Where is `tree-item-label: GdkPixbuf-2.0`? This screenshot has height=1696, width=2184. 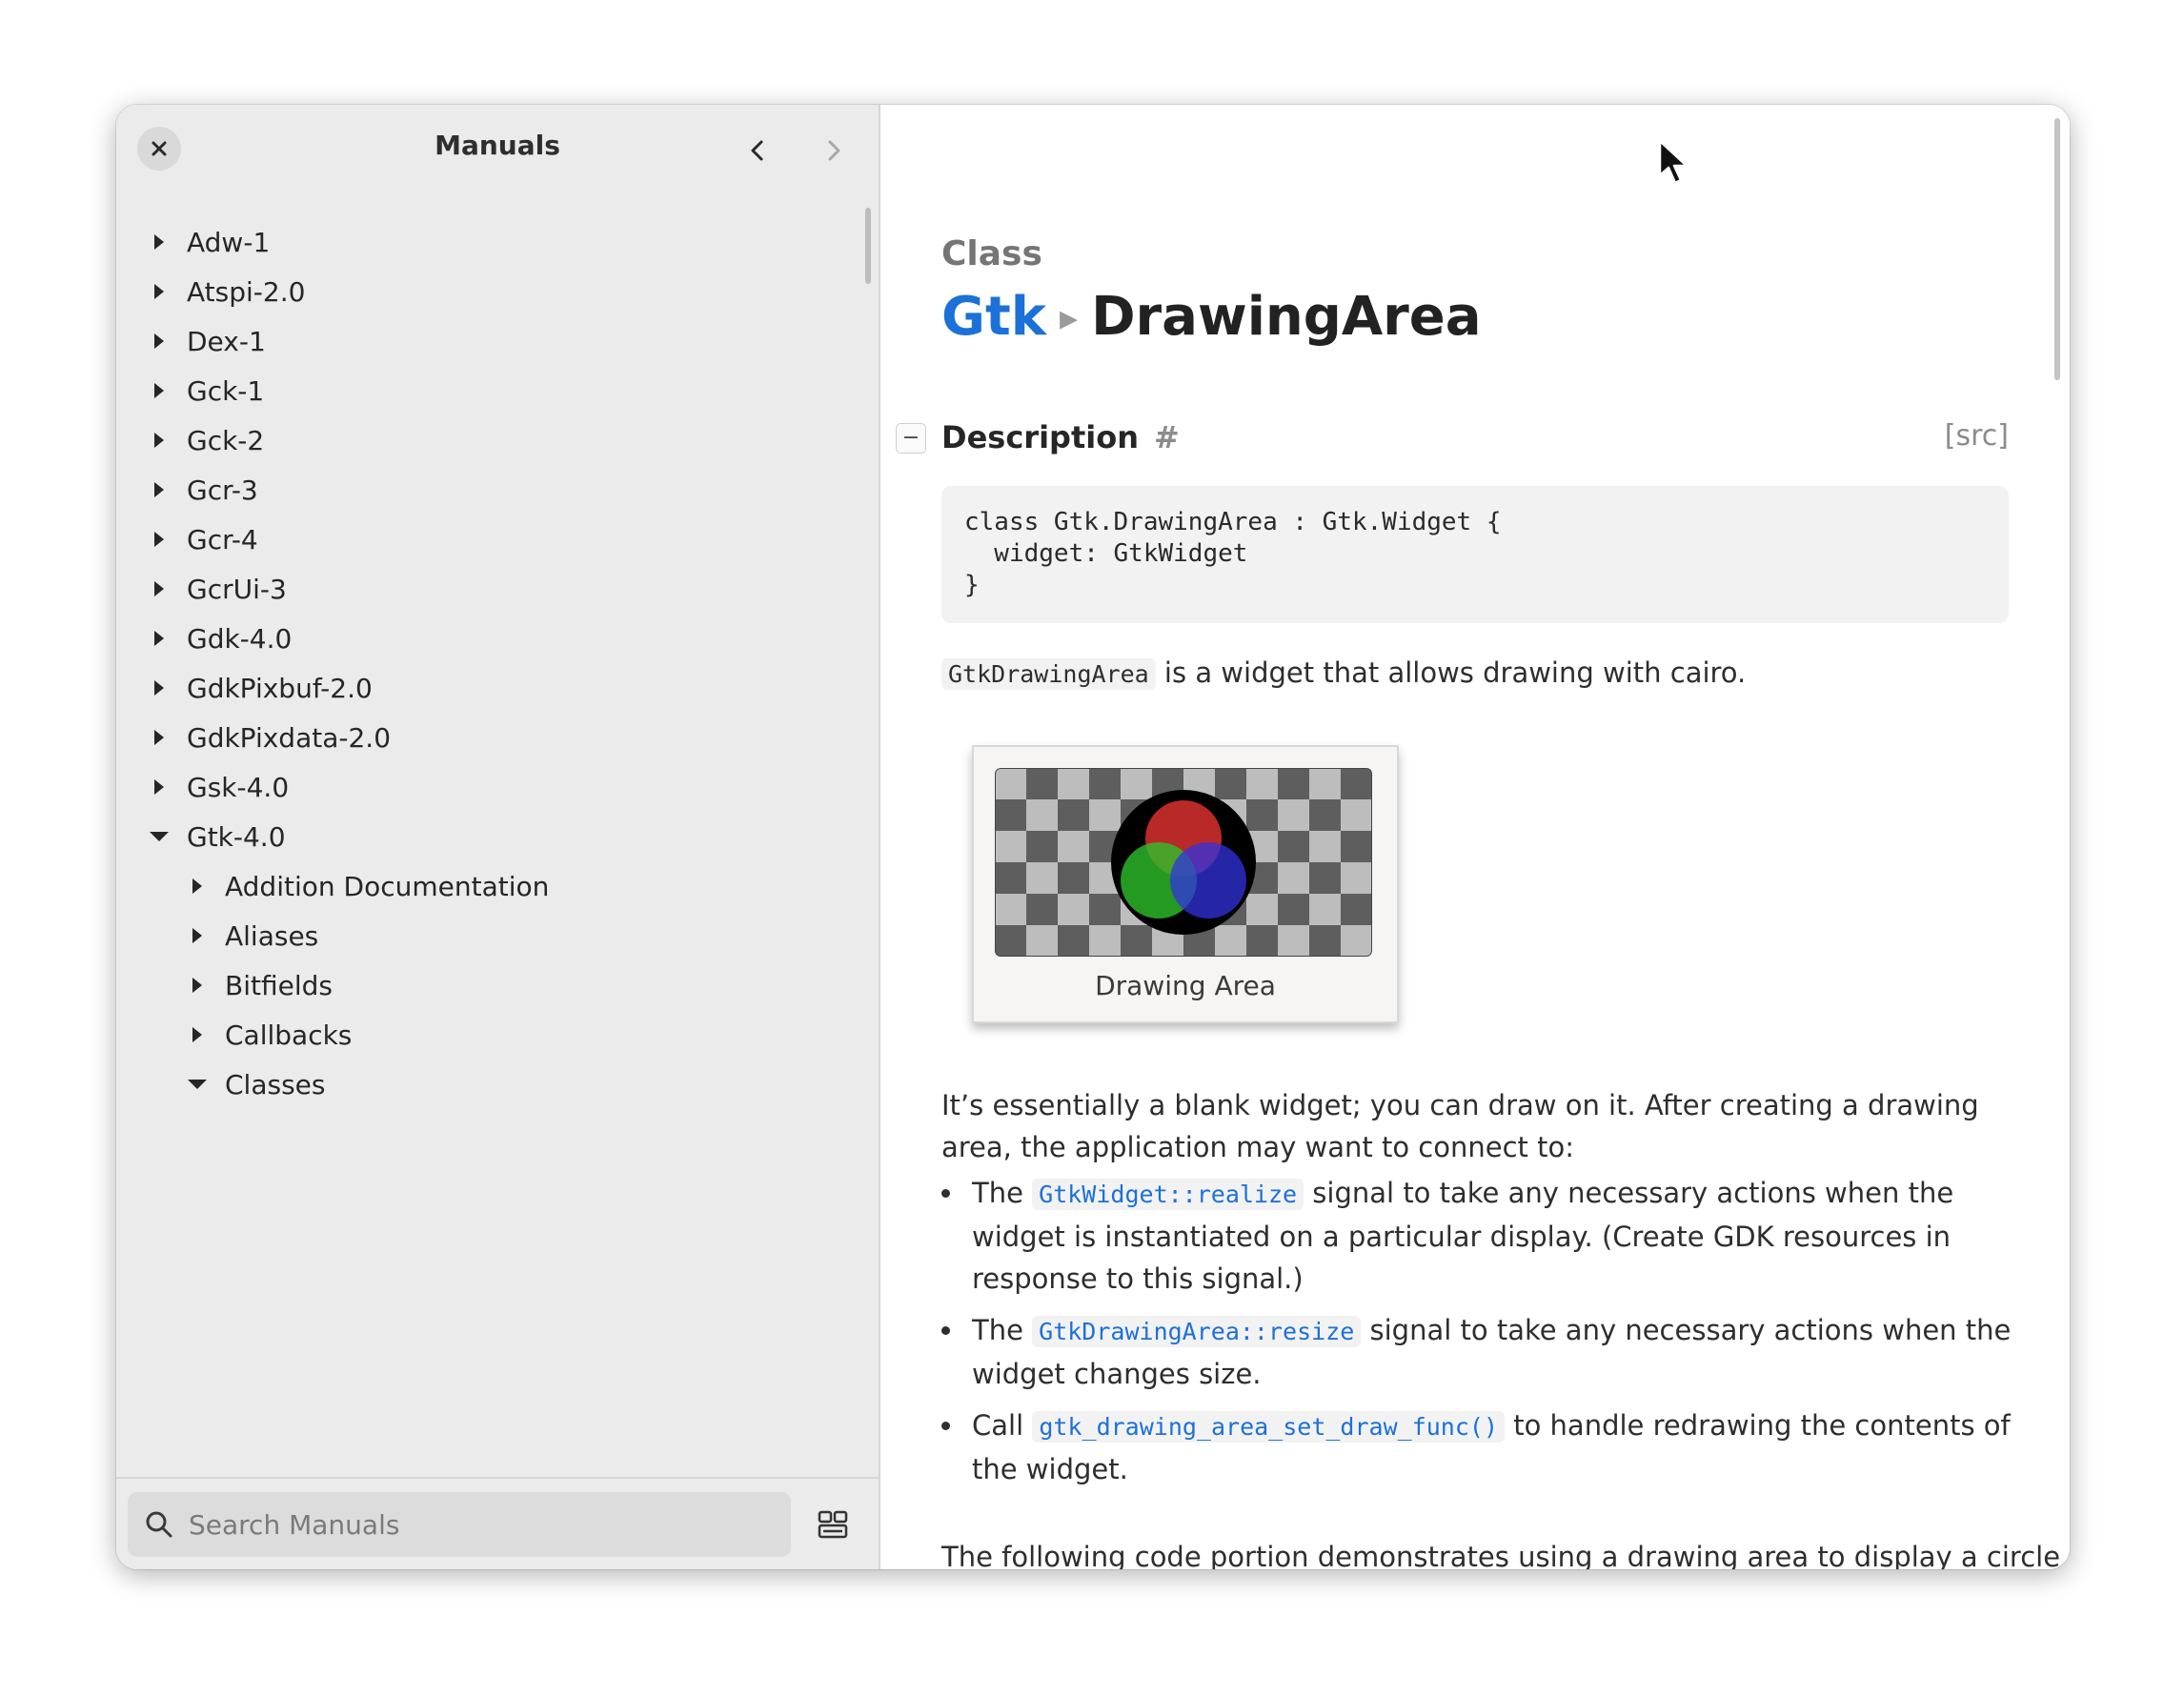 tree-item-label: GdkPixbuf-2.0 is located at coordinates (280, 688).